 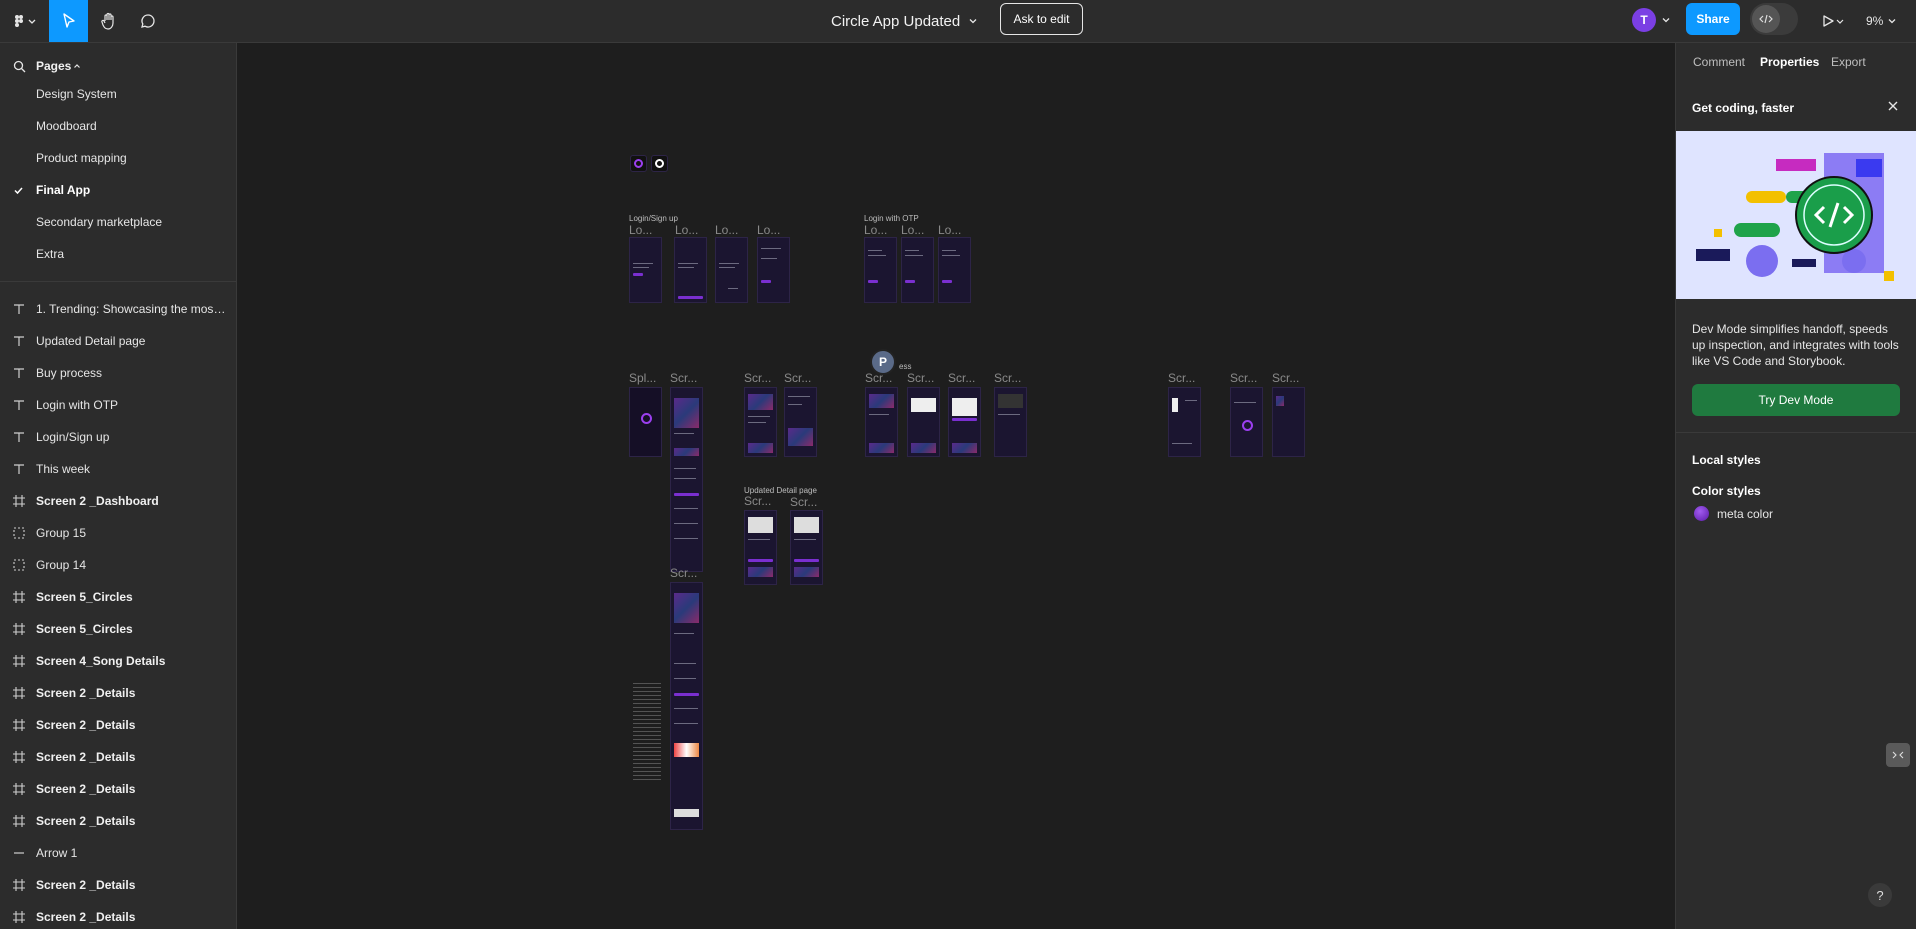 I want to click on page-item-secondary-marketplace: Secondary marketplace, so click(x=118, y=222).